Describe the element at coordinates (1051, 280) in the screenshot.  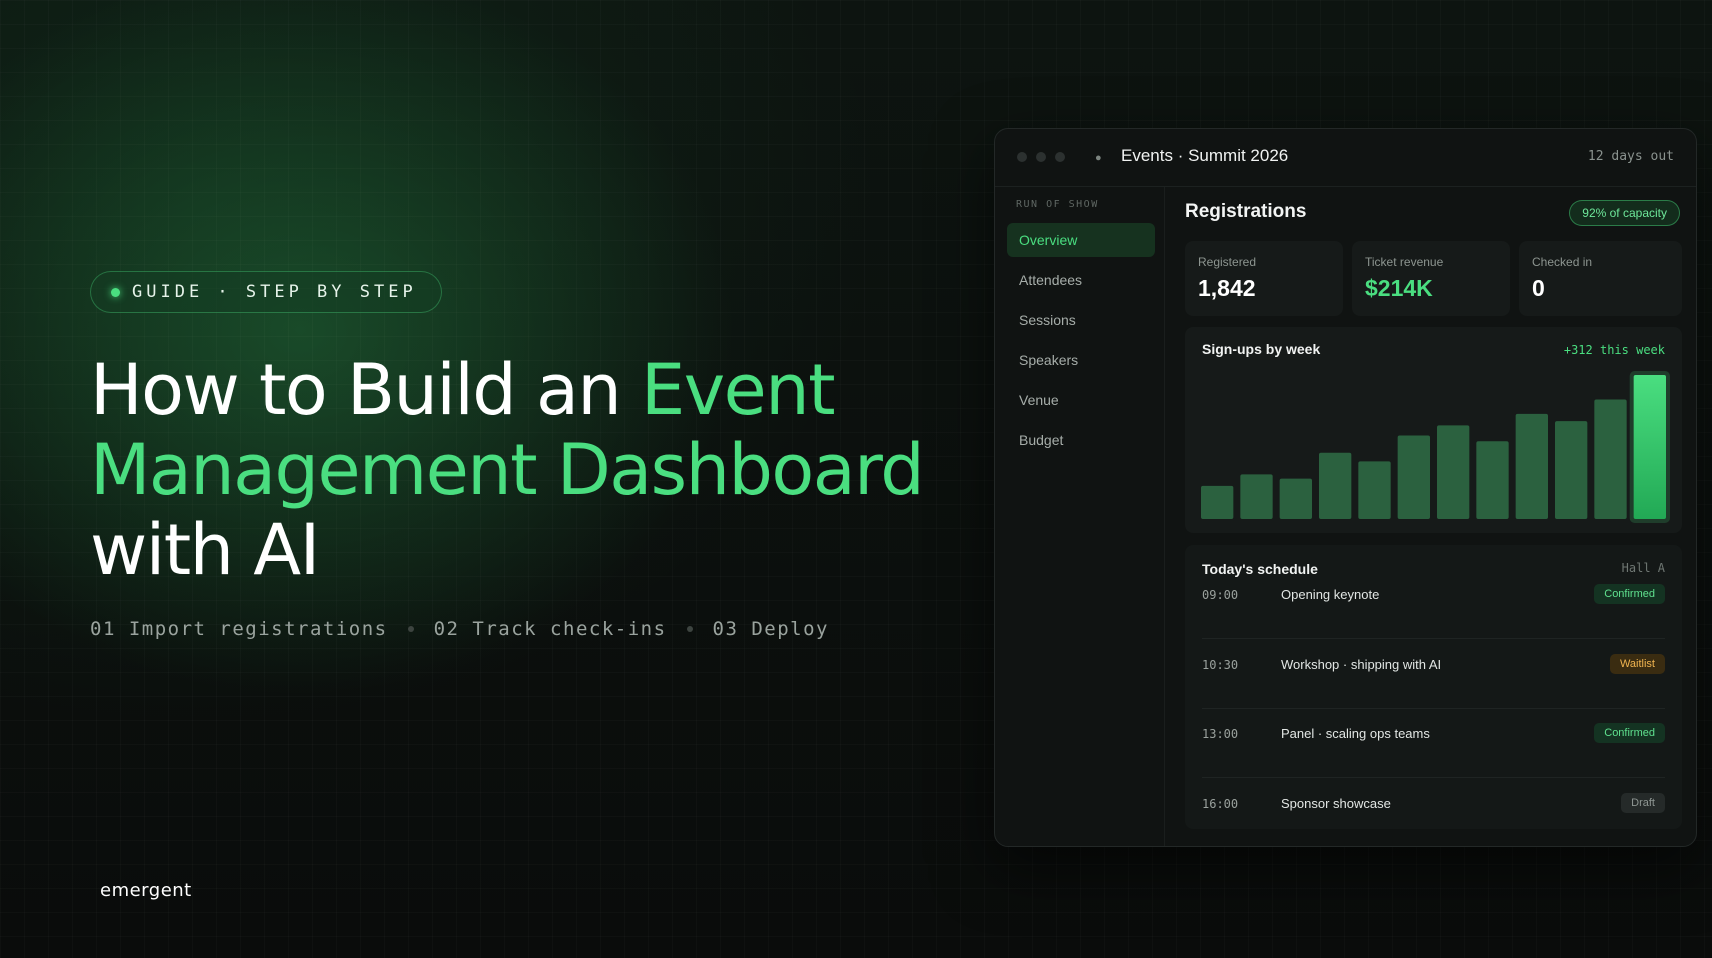
I see `sidebar-item-label: Attendees` at that location.